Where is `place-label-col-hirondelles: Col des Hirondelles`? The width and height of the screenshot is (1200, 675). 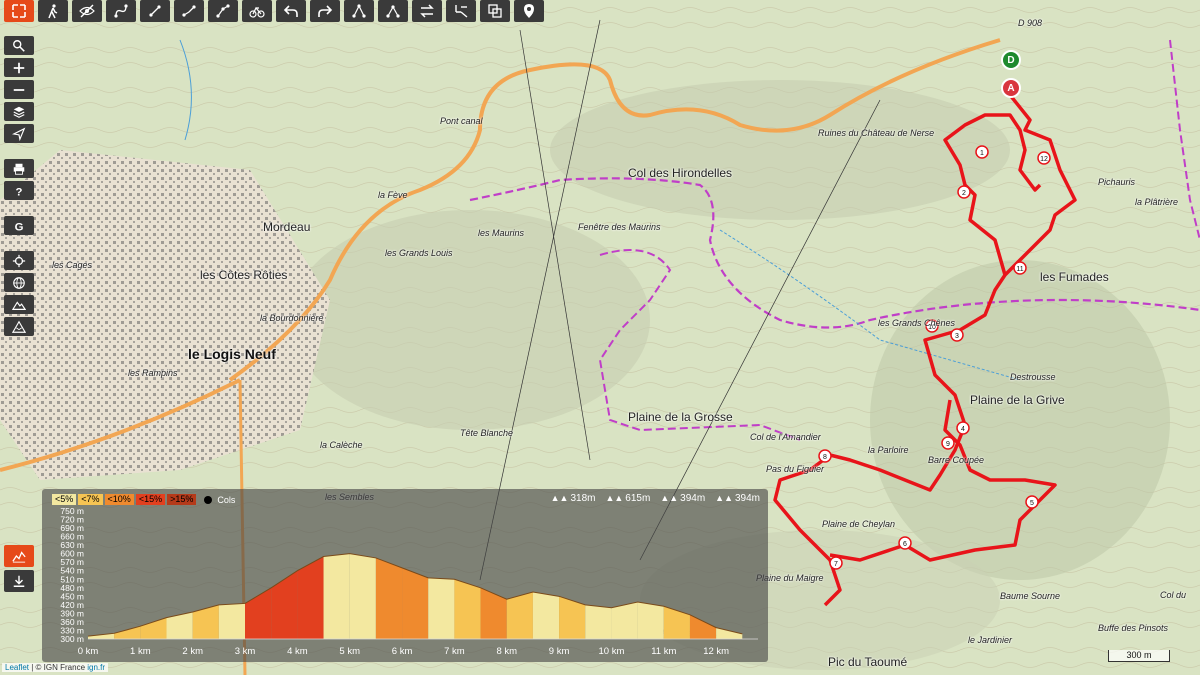
place-label-col-hirondelles: Col des Hirondelles is located at coordinates (680, 173).